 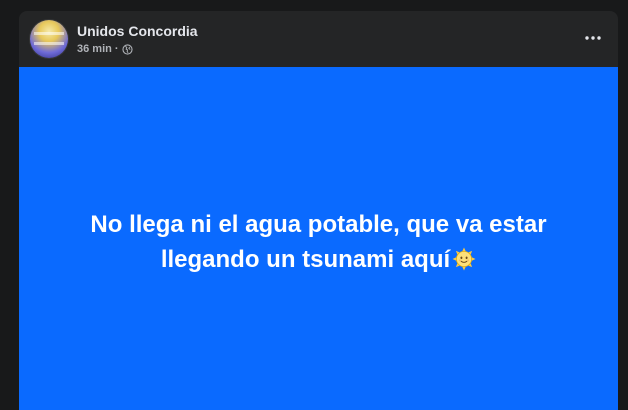 I want to click on avatar, so click(x=49, y=39).